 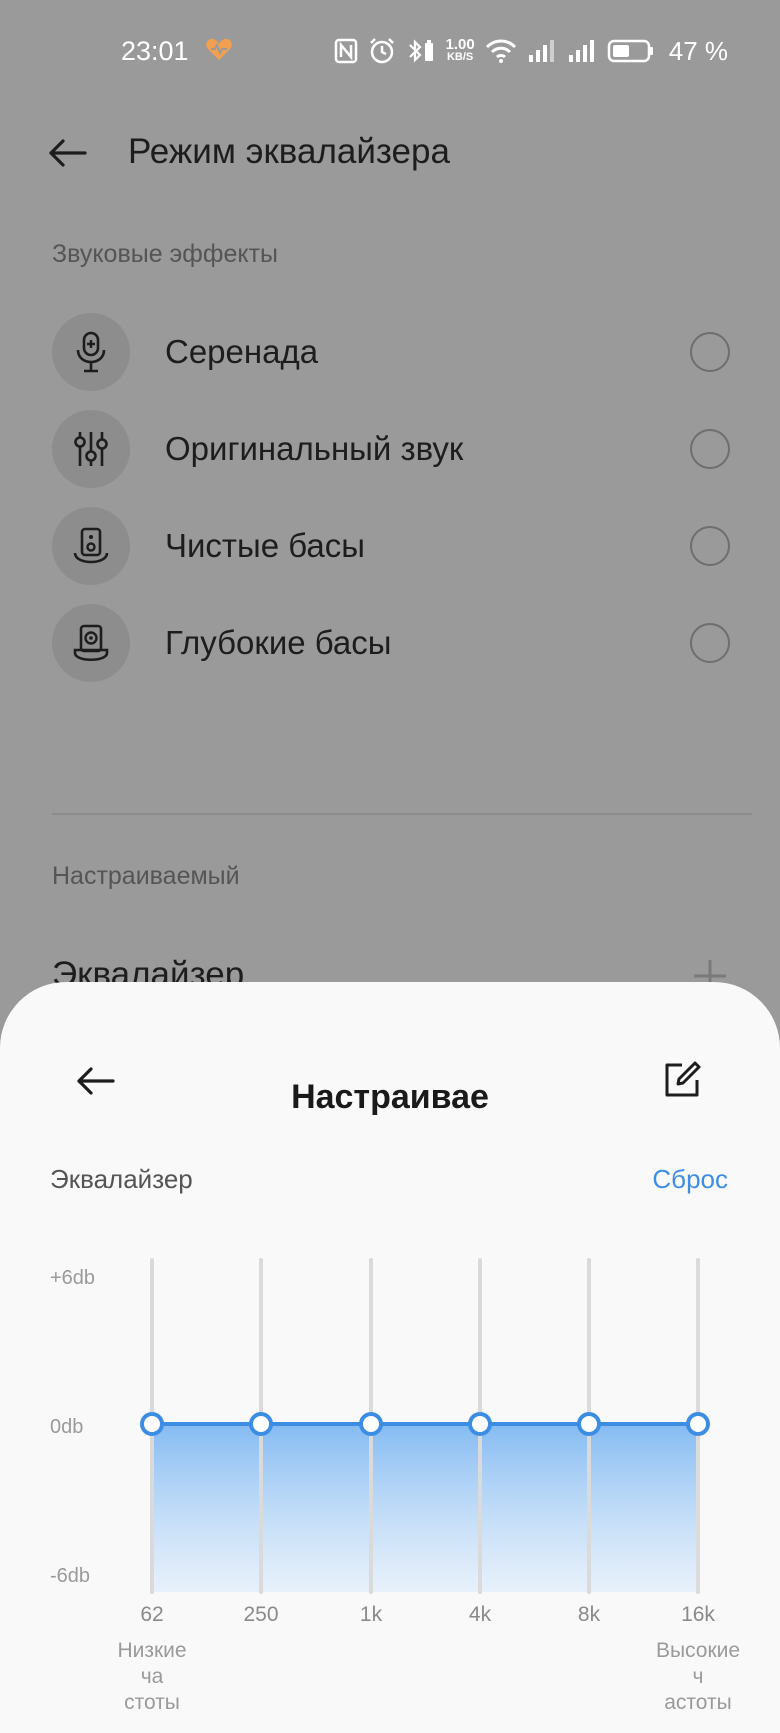 I want to click on battery-percent: 47 %, so click(x=698, y=50).